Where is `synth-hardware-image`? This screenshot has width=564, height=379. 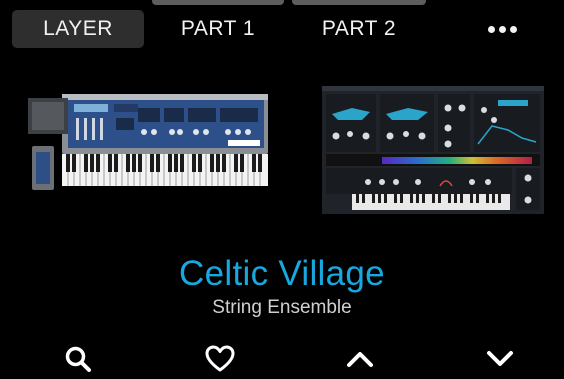
synth-hardware-image is located at coordinates (148, 142).